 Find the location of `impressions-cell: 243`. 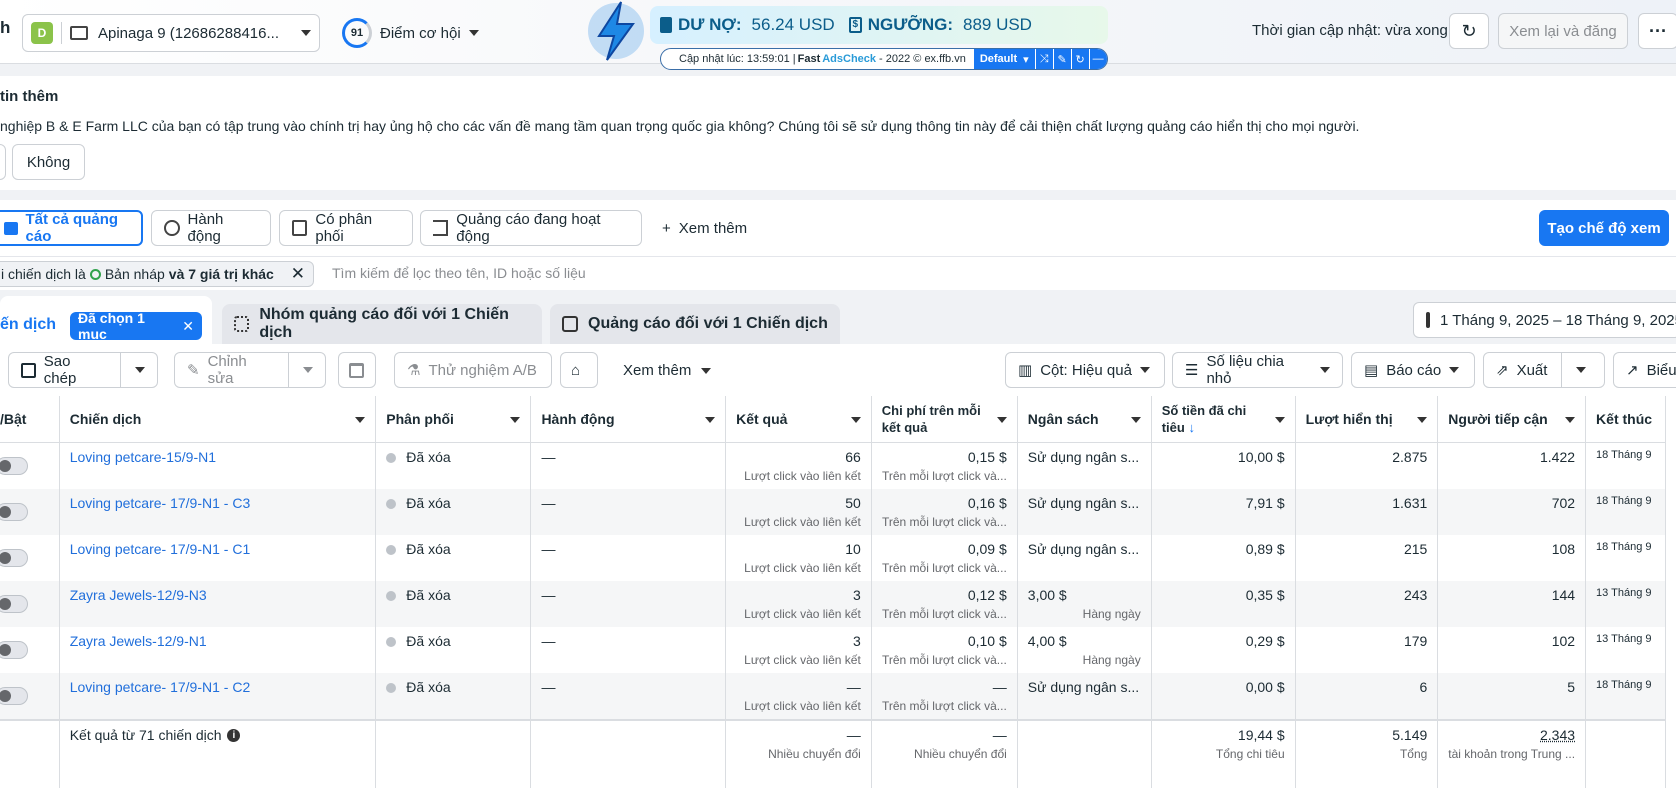

impressions-cell: 243 is located at coordinates (1366, 604).